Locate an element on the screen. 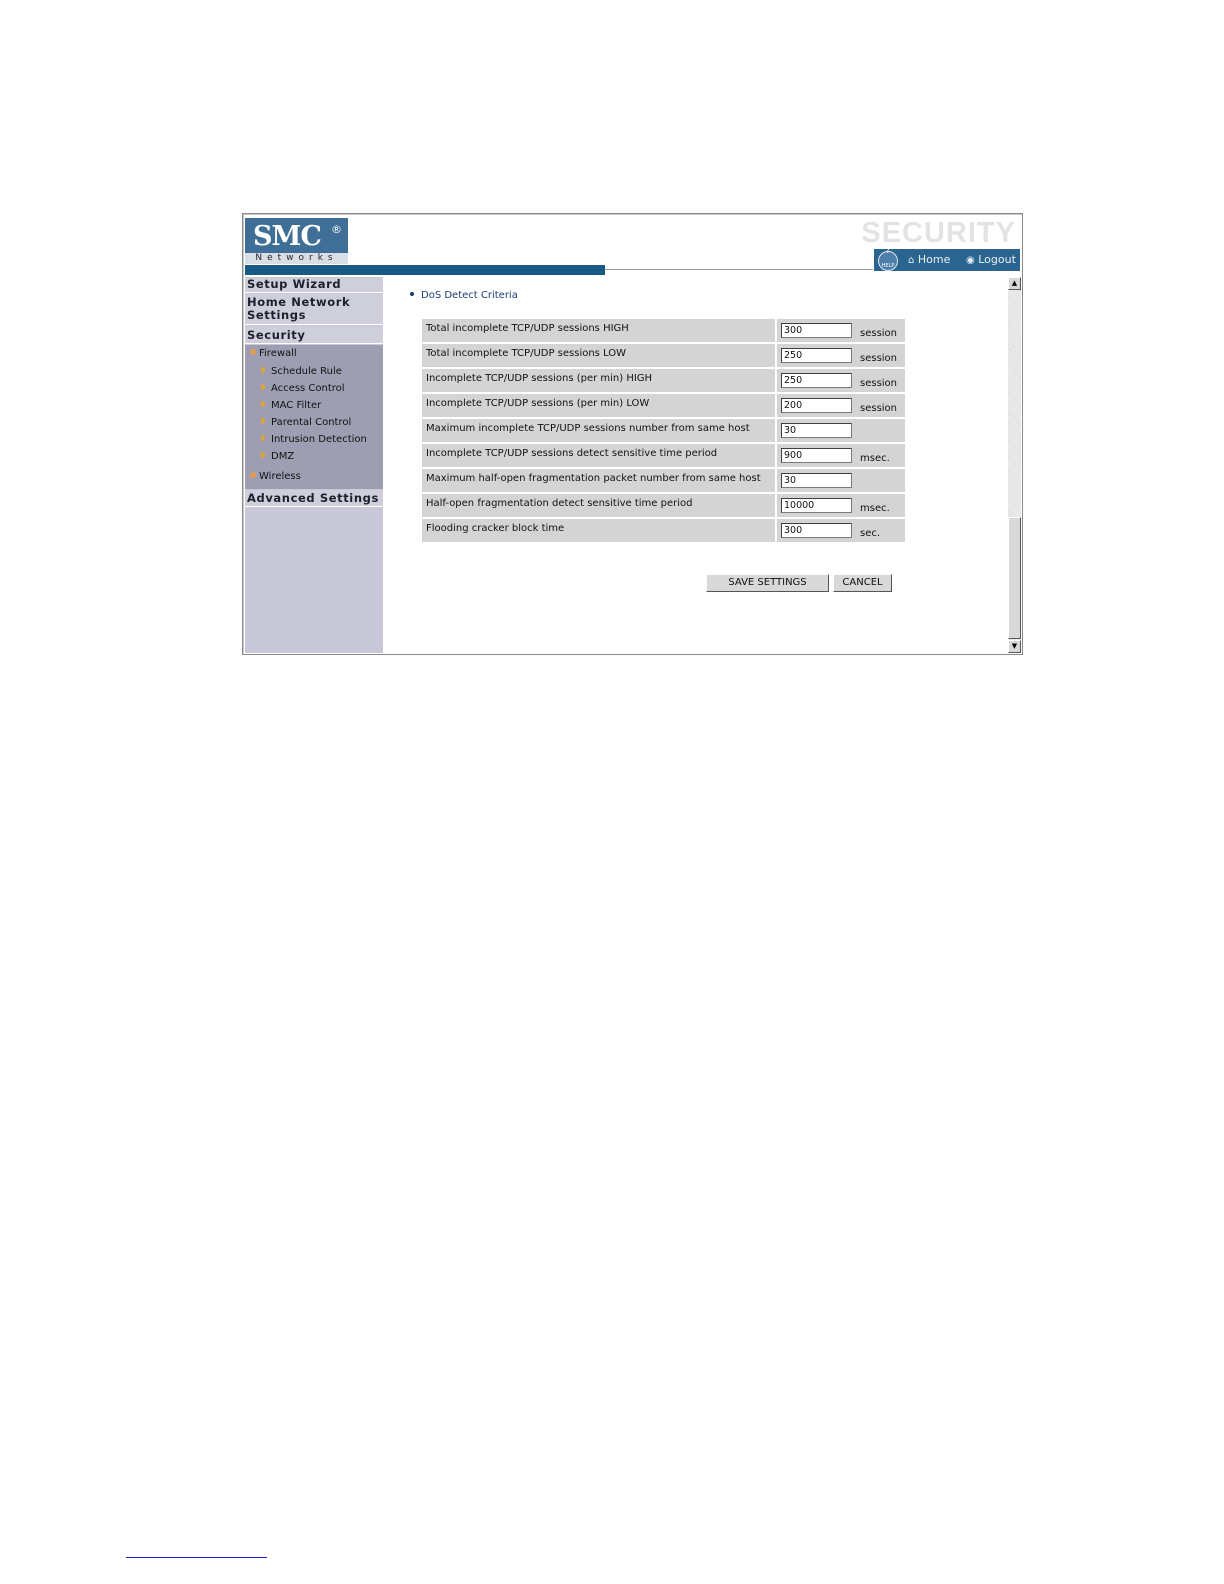 This screenshot has width=1224, height=1584. section-title: DoS Detect Criteria is located at coordinates (464, 295).